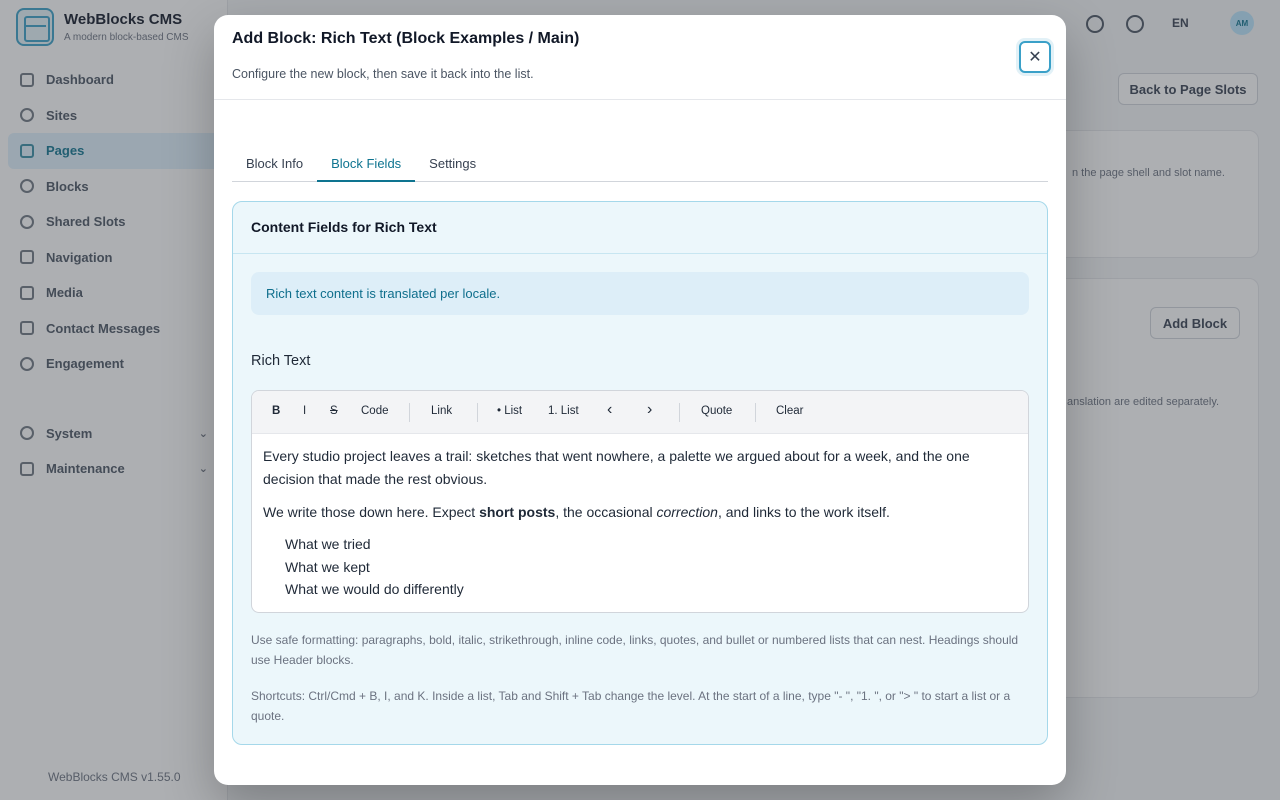 The image size is (1280, 800). Describe the element at coordinates (609, 410) in the screenshot. I see `outdent-button: ‹` at that location.